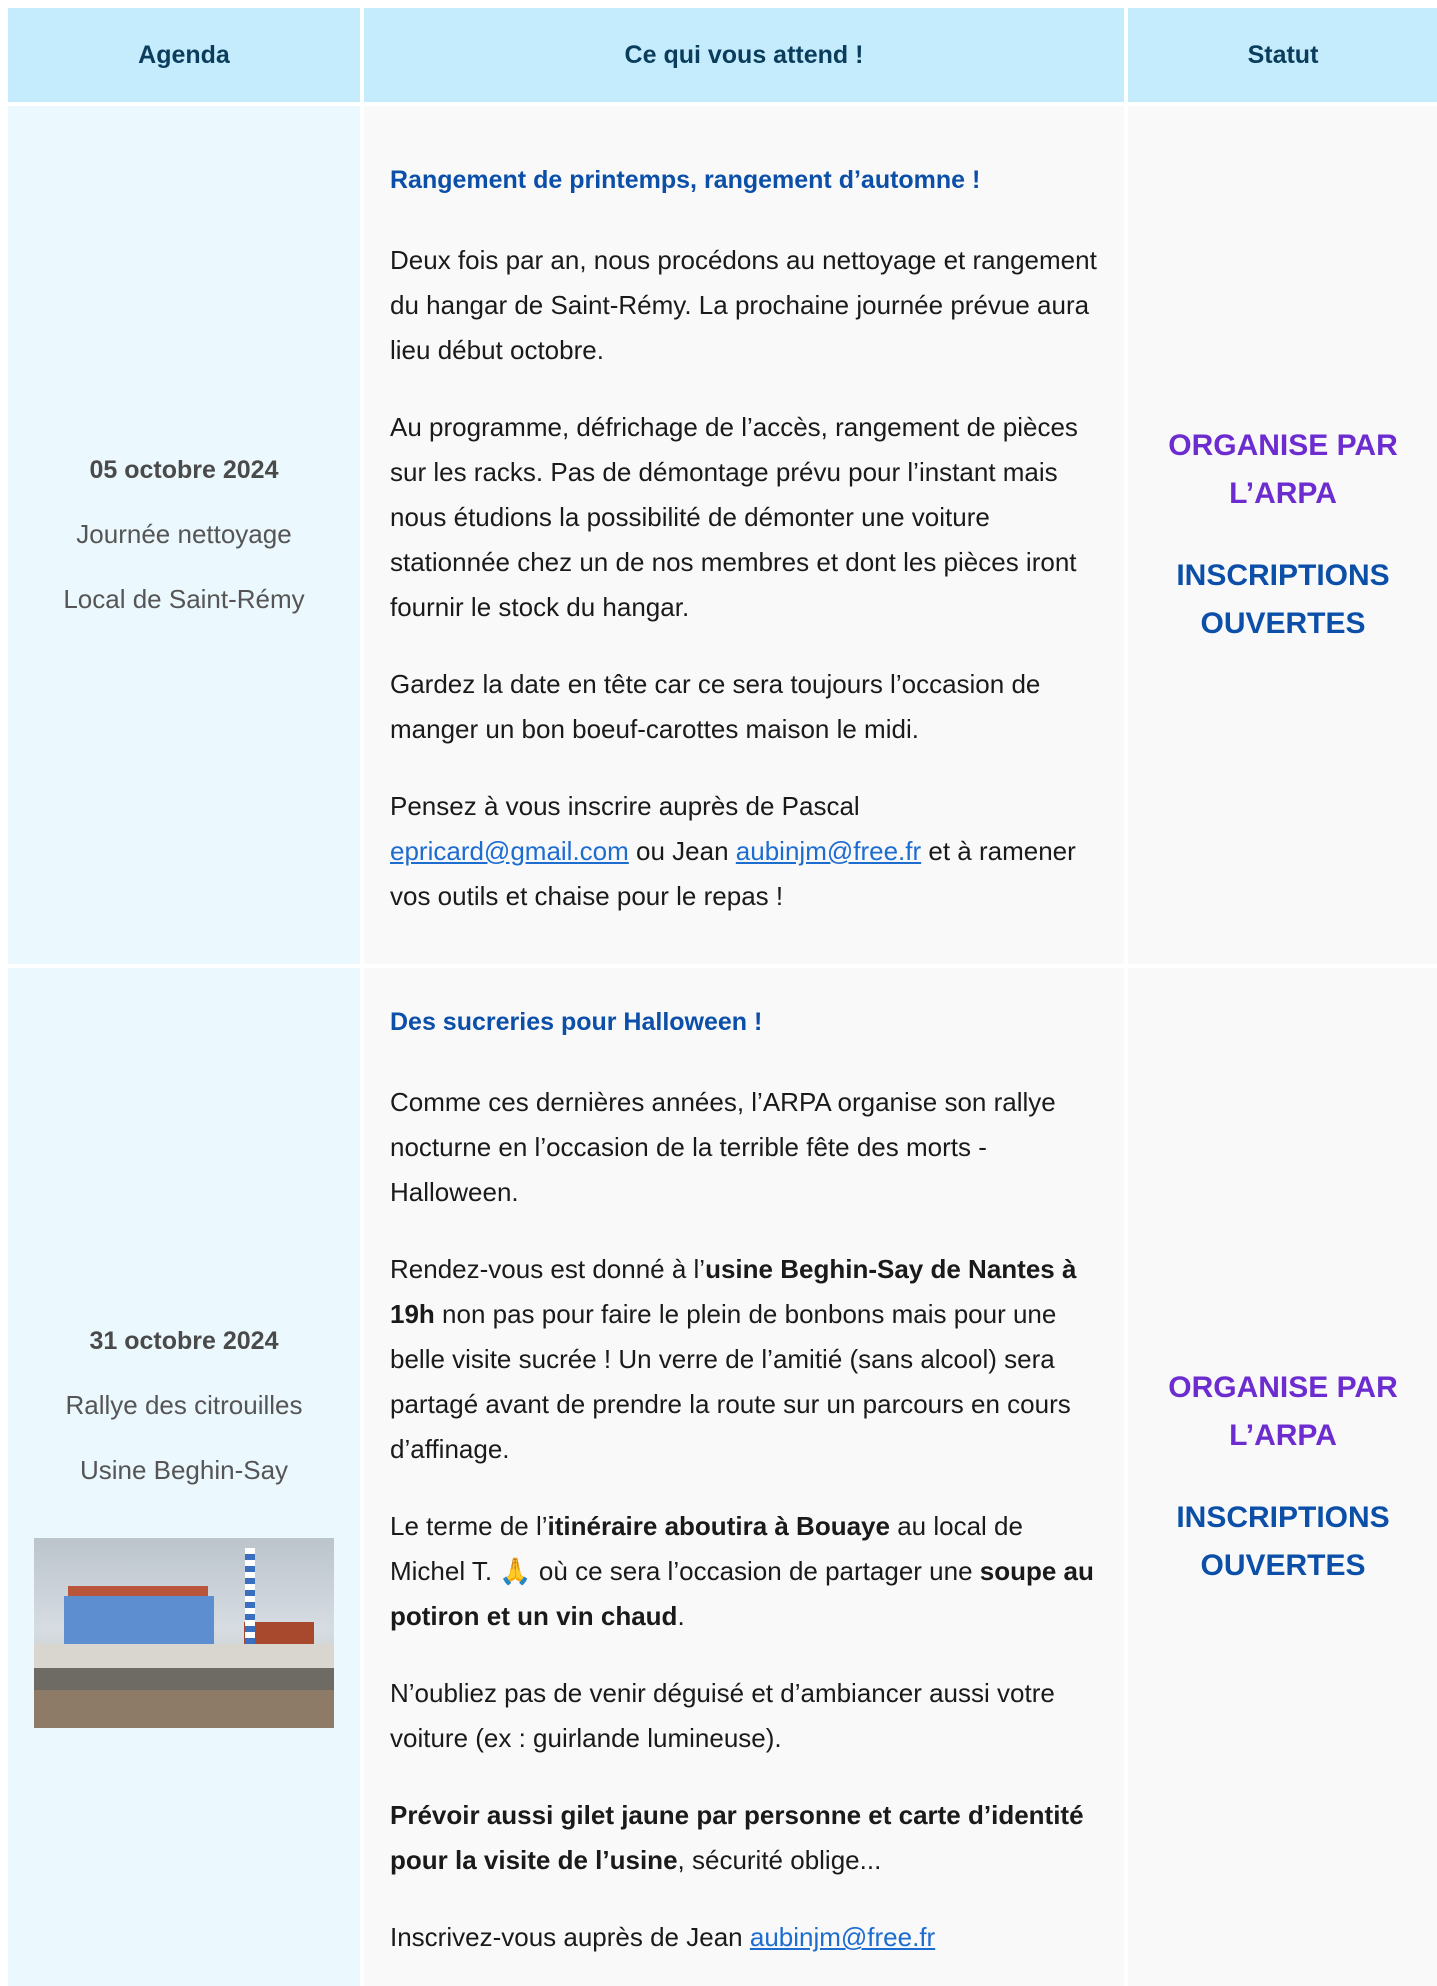 The height and width of the screenshot is (1986, 1437). What do you see at coordinates (625, 805) in the screenshot?
I see `text: Pensez à vous inscrire auprès de Pascal` at bounding box center [625, 805].